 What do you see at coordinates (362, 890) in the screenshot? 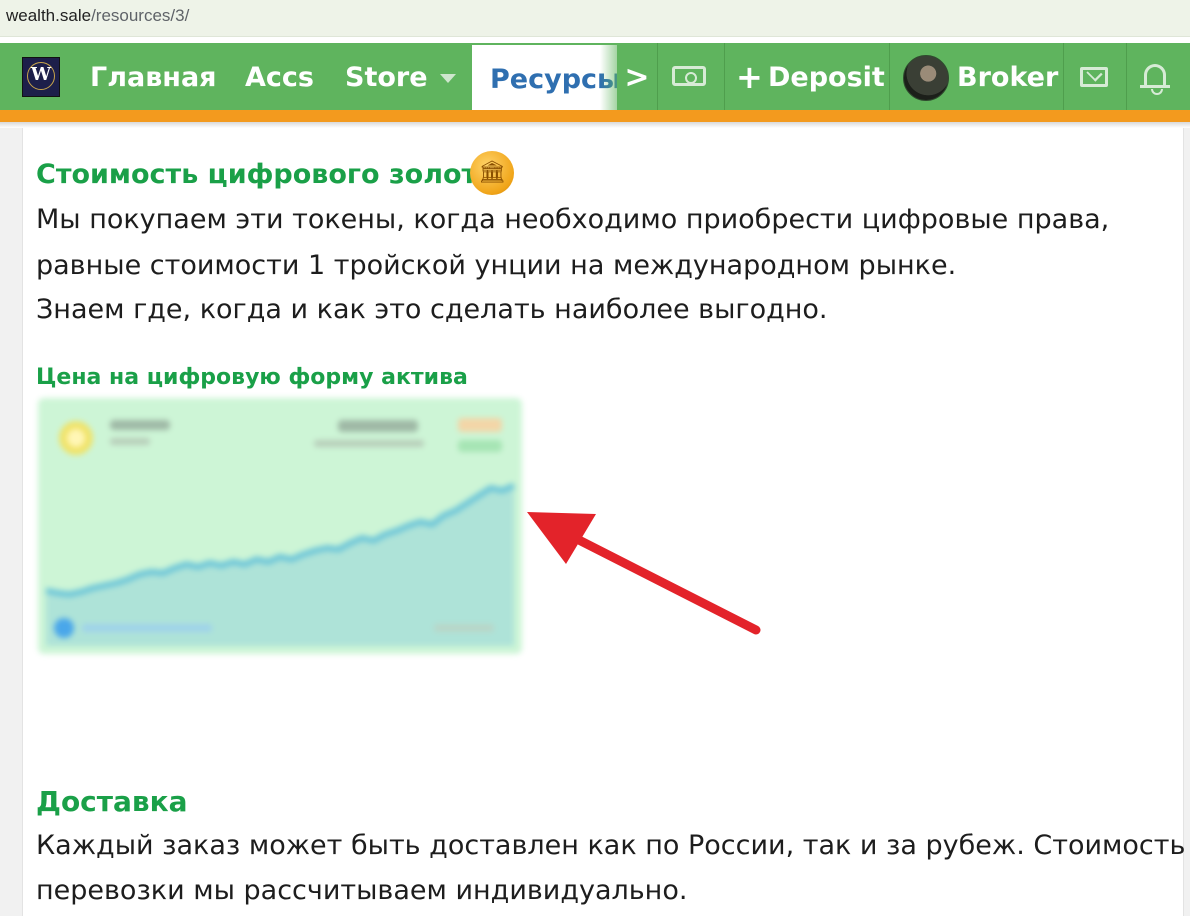
I see `paragraph-line: перевозки мы рассчитываем индивидуально.` at bounding box center [362, 890].